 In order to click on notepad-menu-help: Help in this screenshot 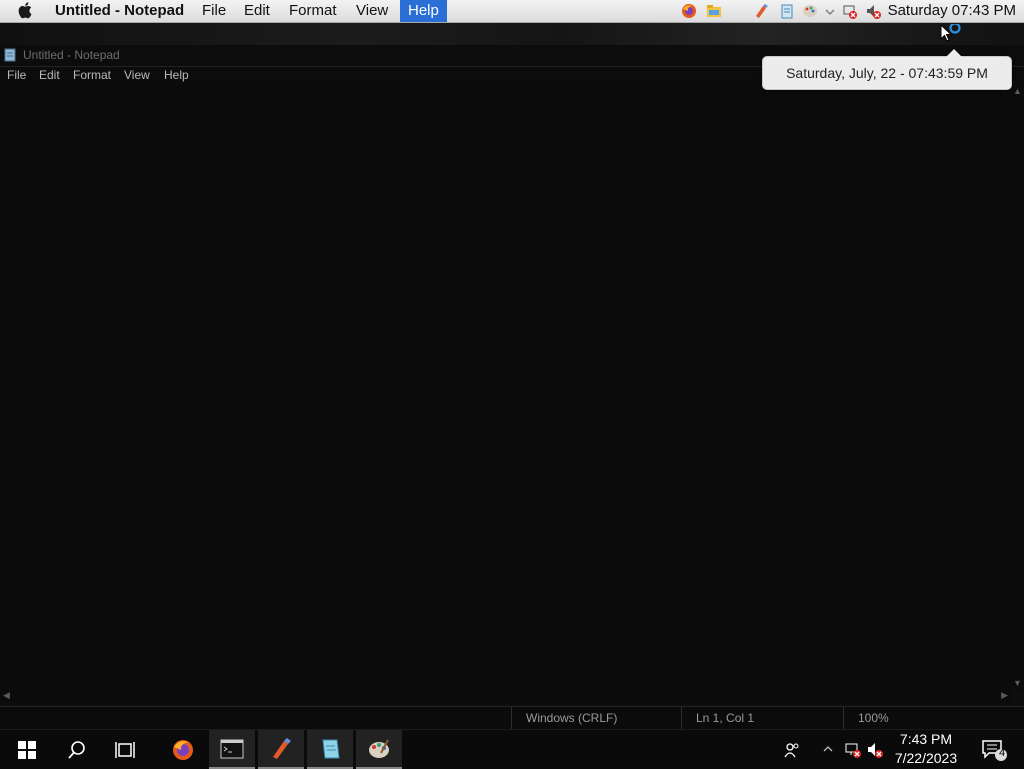, I will do `click(176, 75)`.